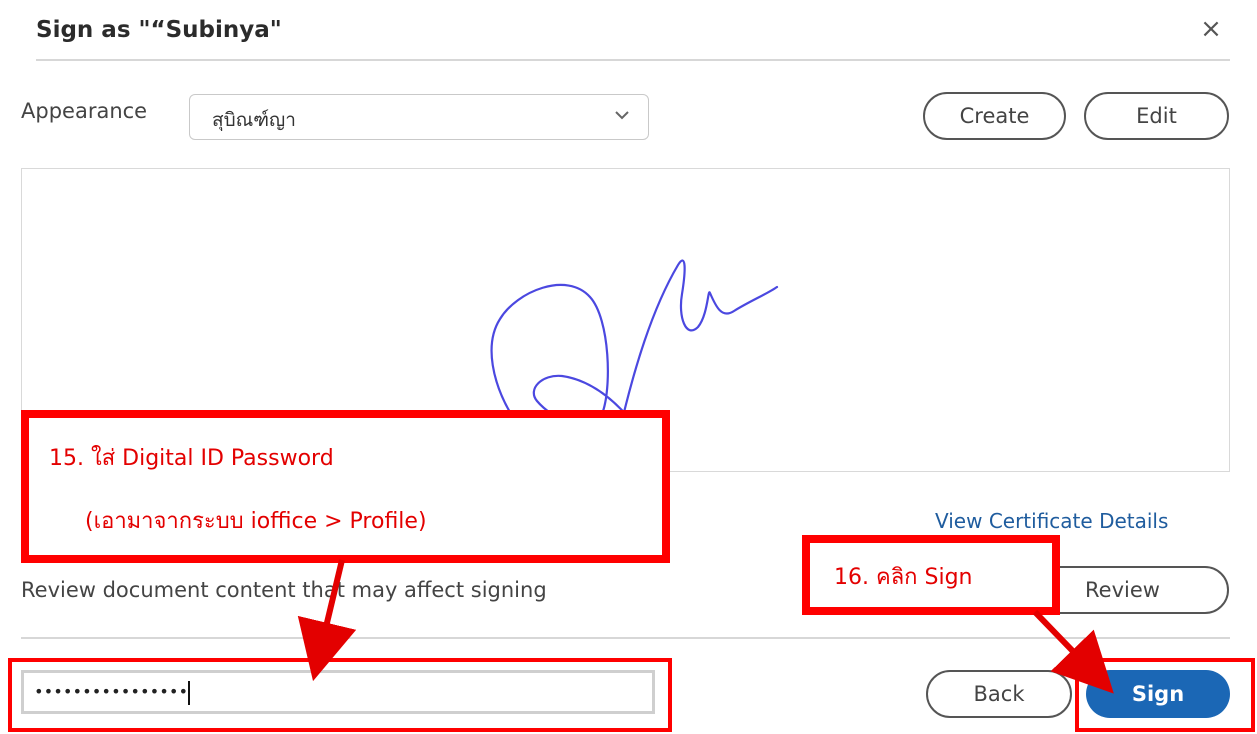 The height and width of the screenshot is (734, 1257). I want to click on arrow-step16, so click(1073, 651).